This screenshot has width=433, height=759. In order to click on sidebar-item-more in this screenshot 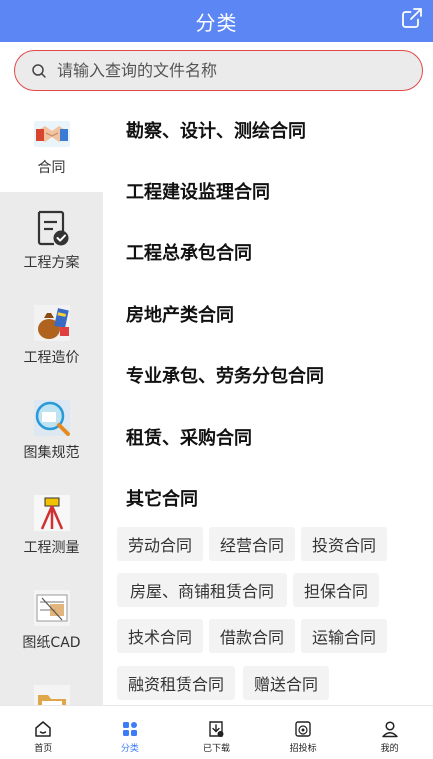, I will do `click(51, 686)`.